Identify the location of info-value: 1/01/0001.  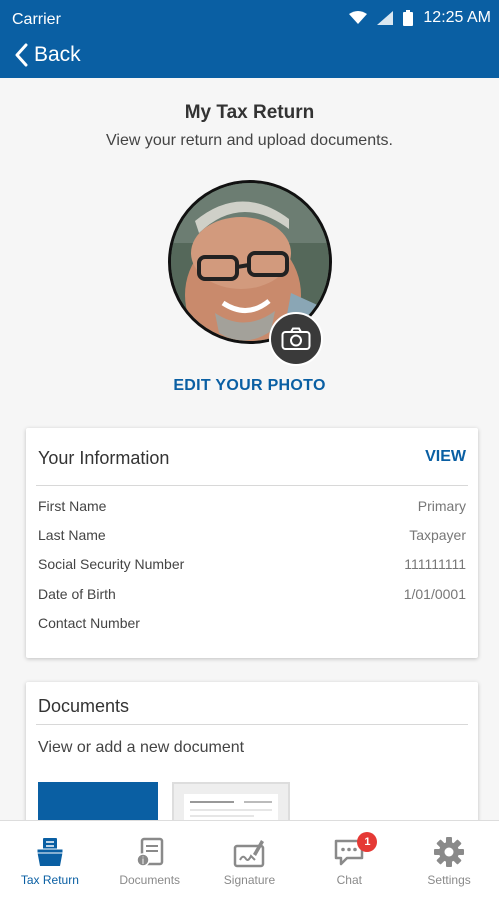
(434, 594).